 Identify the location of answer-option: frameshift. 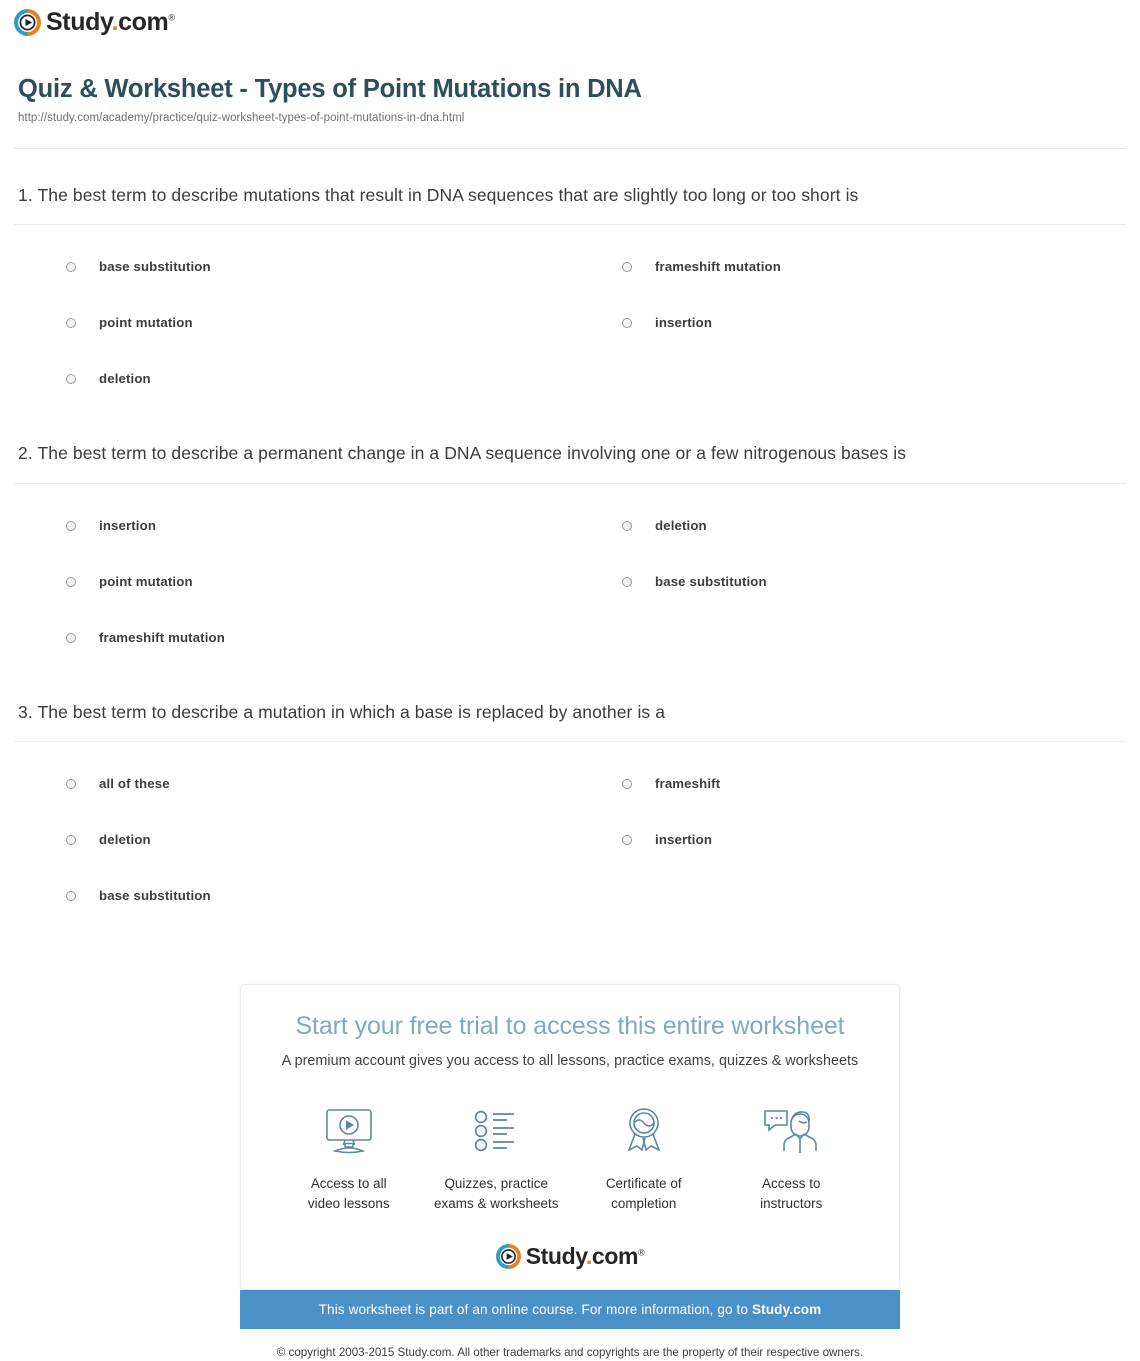
(848, 784).